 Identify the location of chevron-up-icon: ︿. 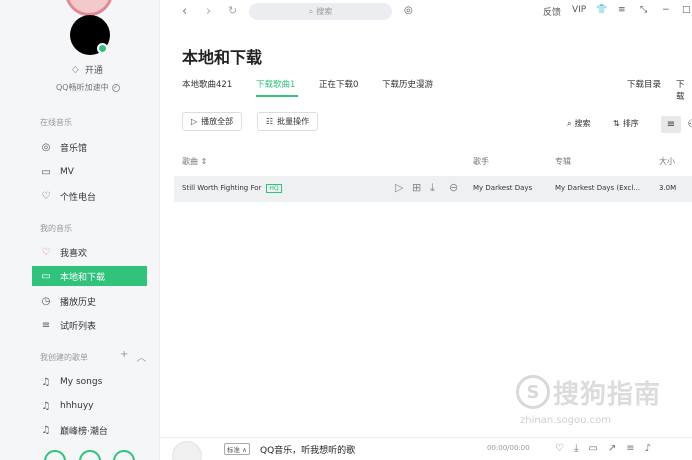
(141, 356).